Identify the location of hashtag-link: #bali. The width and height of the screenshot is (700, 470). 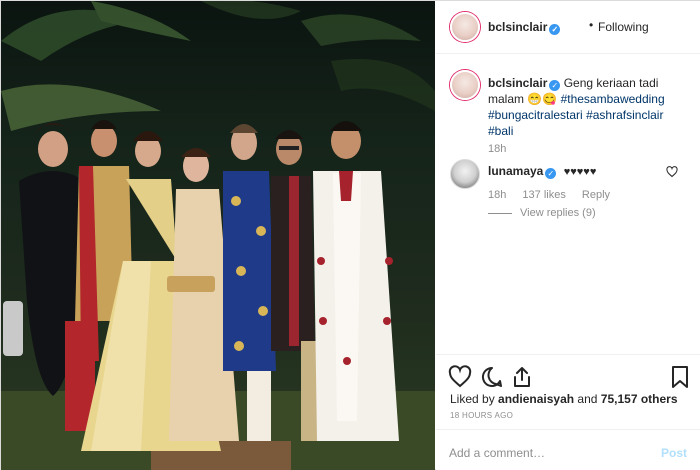
(500, 131).